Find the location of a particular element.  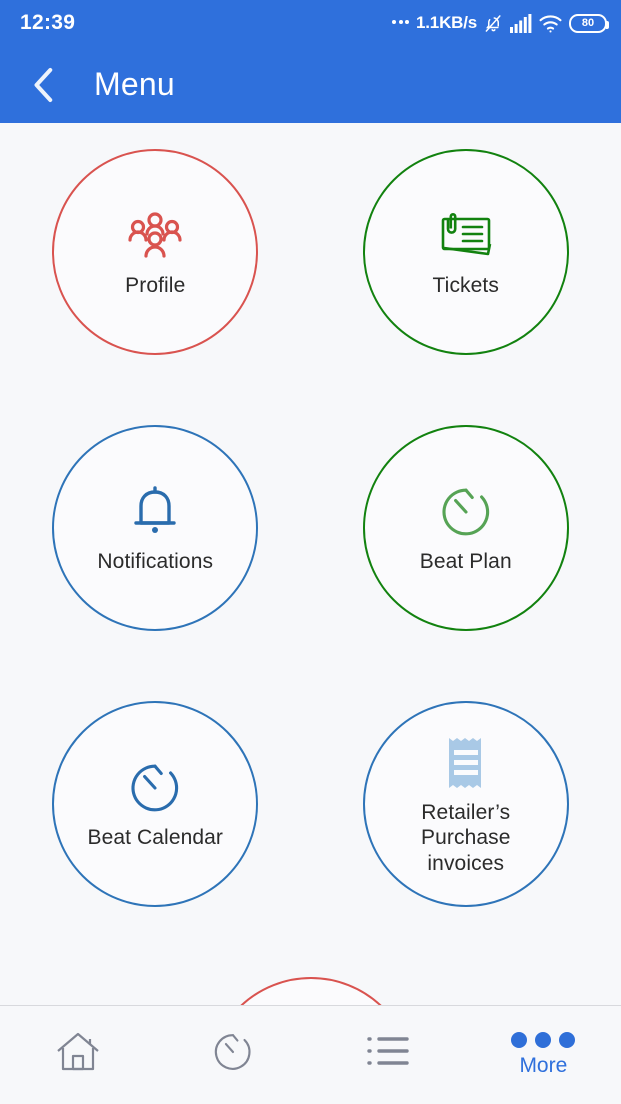

chevron-left-icon is located at coordinates (43, 84).